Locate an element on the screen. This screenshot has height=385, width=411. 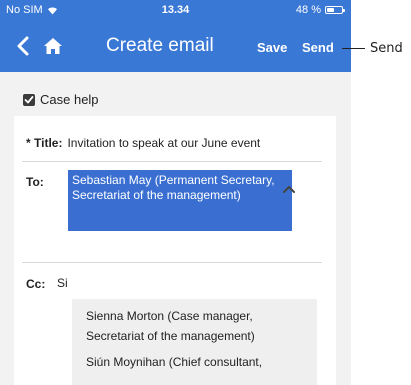
case-help-checkbox is located at coordinates (29, 99).